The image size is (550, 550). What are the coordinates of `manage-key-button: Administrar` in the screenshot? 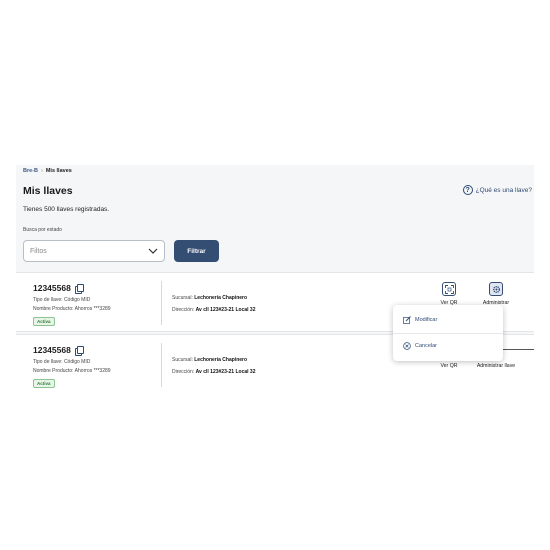 It's located at (496, 294).